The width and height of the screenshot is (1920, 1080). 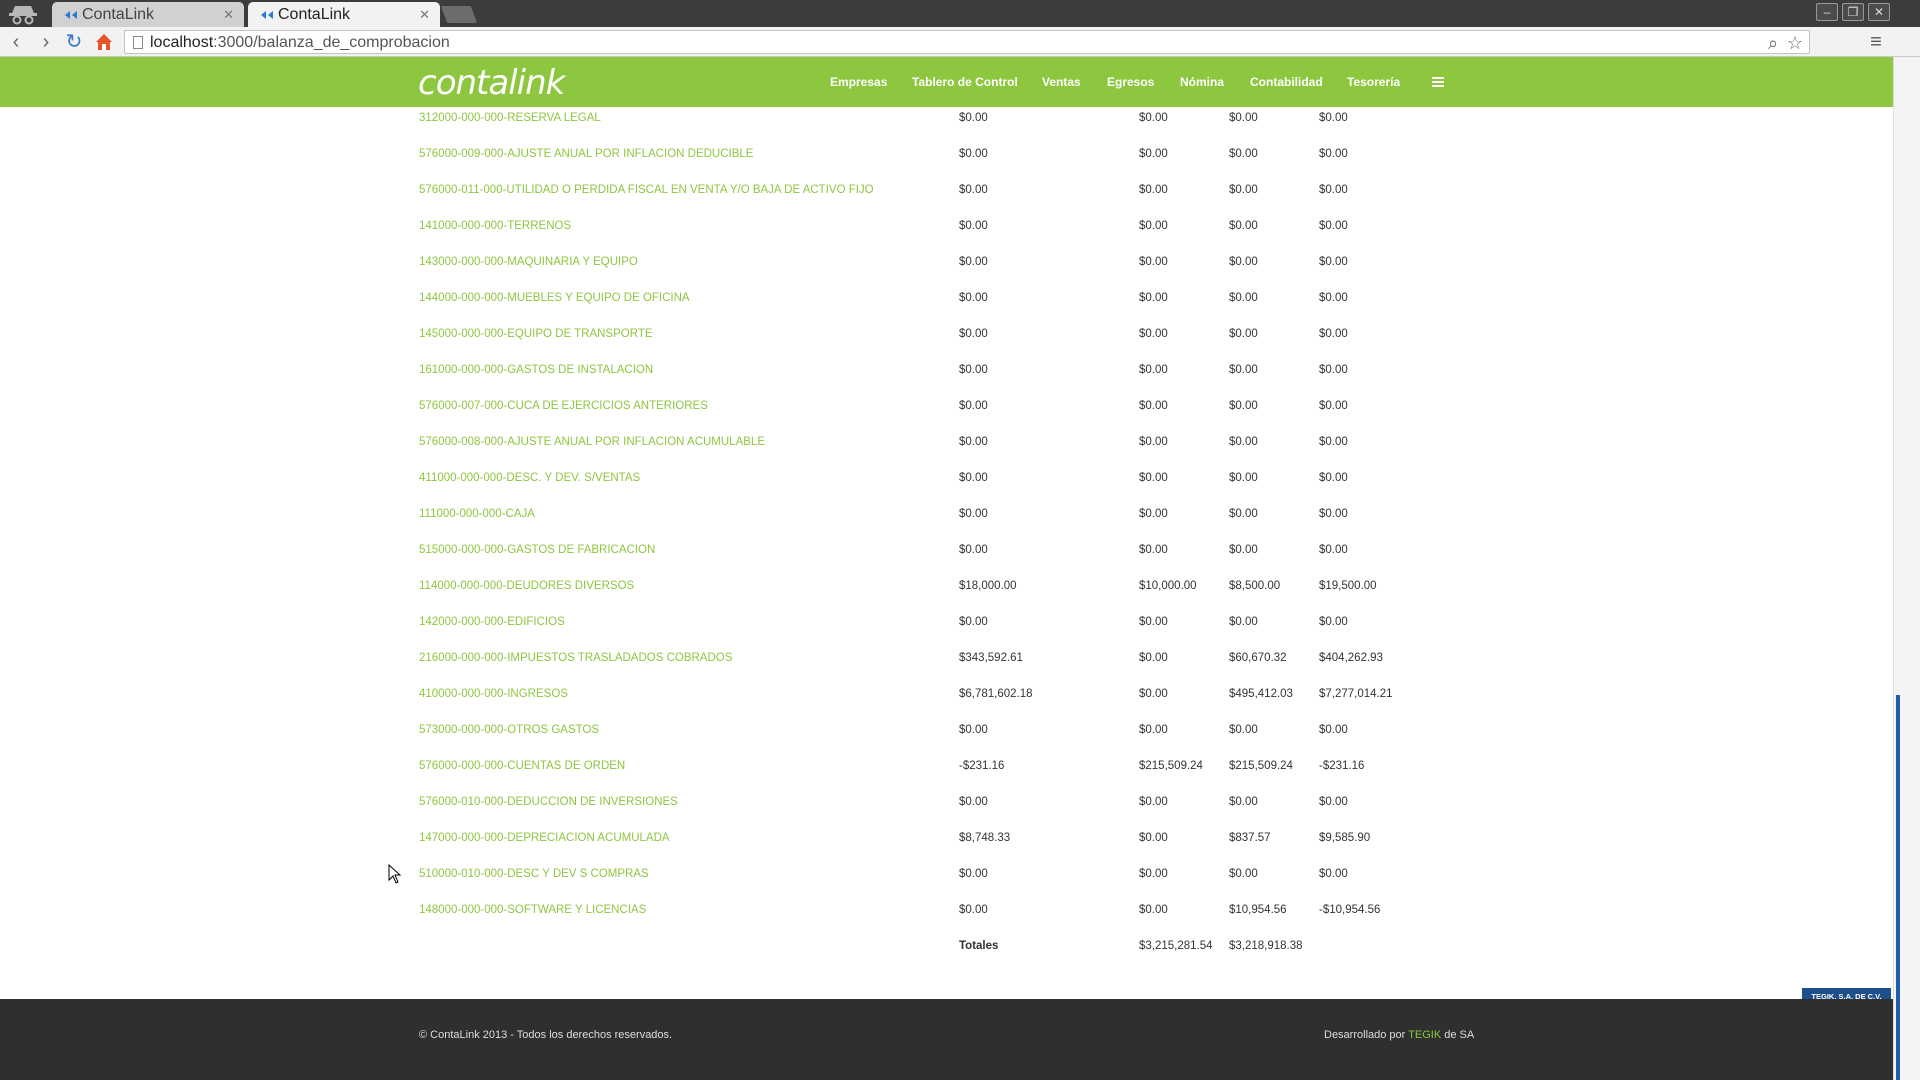 I want to click on nav-empresas: Empresas, so click(x=858, y=82).